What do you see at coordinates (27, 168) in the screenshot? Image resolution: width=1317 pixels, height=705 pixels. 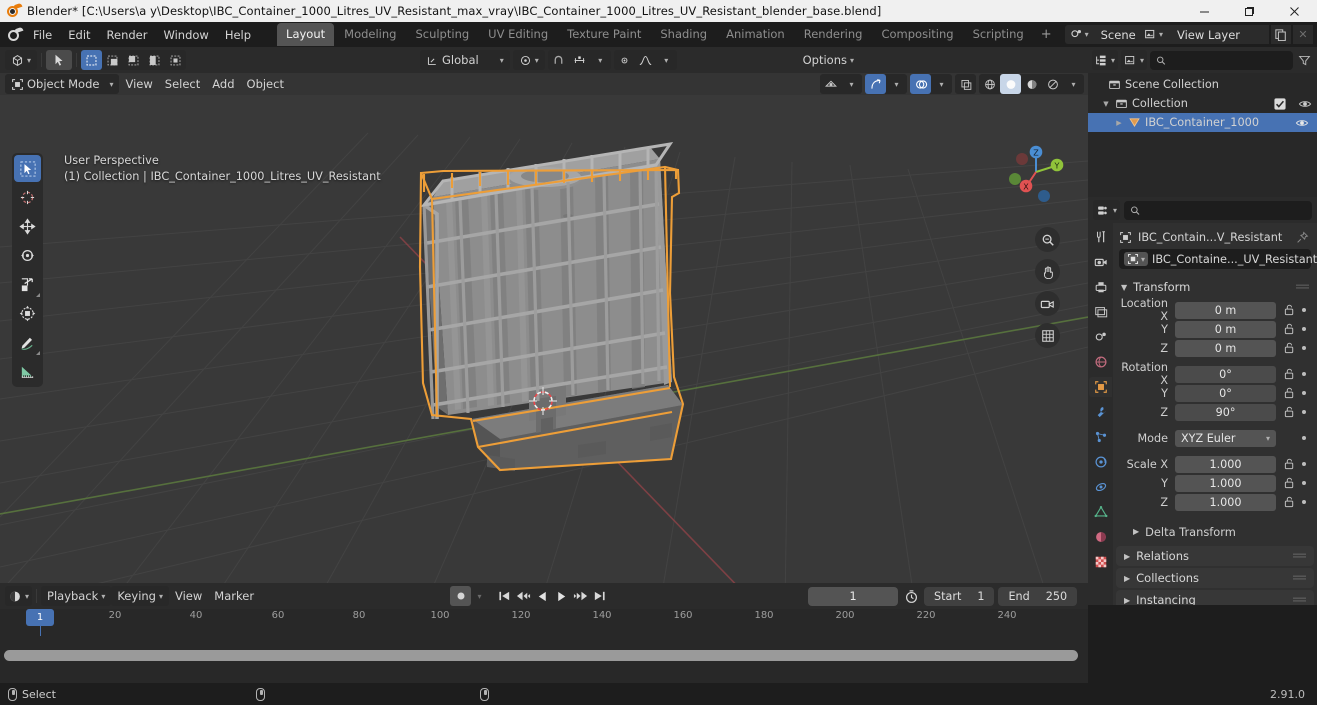 I see `tweak-tool` at bounding box center [27, 168].